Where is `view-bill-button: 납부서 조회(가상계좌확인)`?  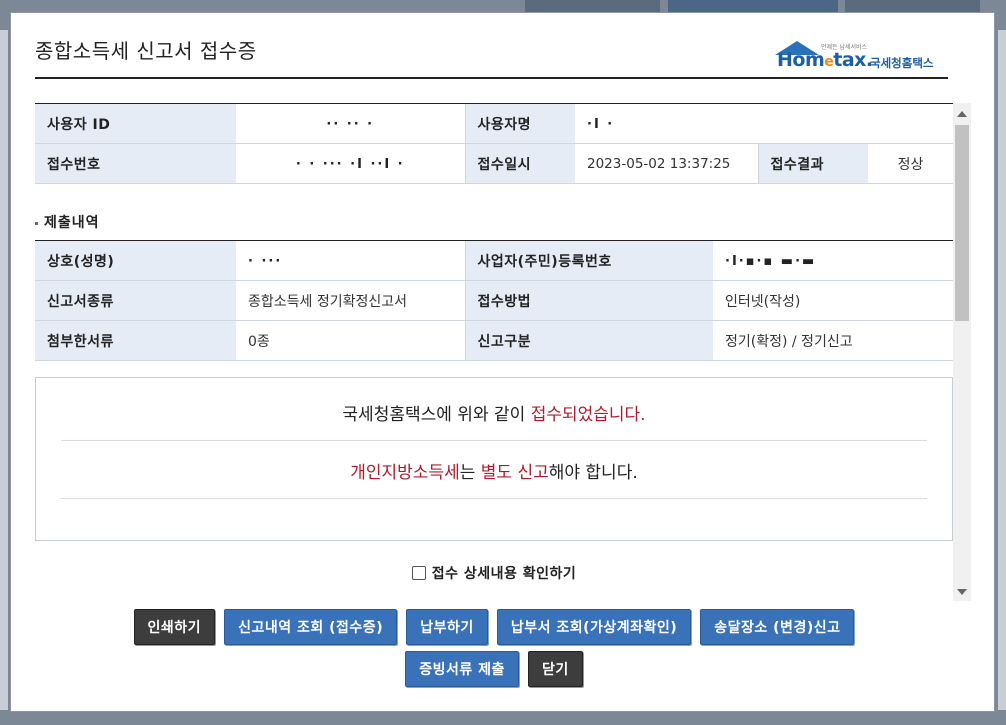
view-bill-button: 납부서 조회(가상계좌확인) is located at coordinates (594, 627).